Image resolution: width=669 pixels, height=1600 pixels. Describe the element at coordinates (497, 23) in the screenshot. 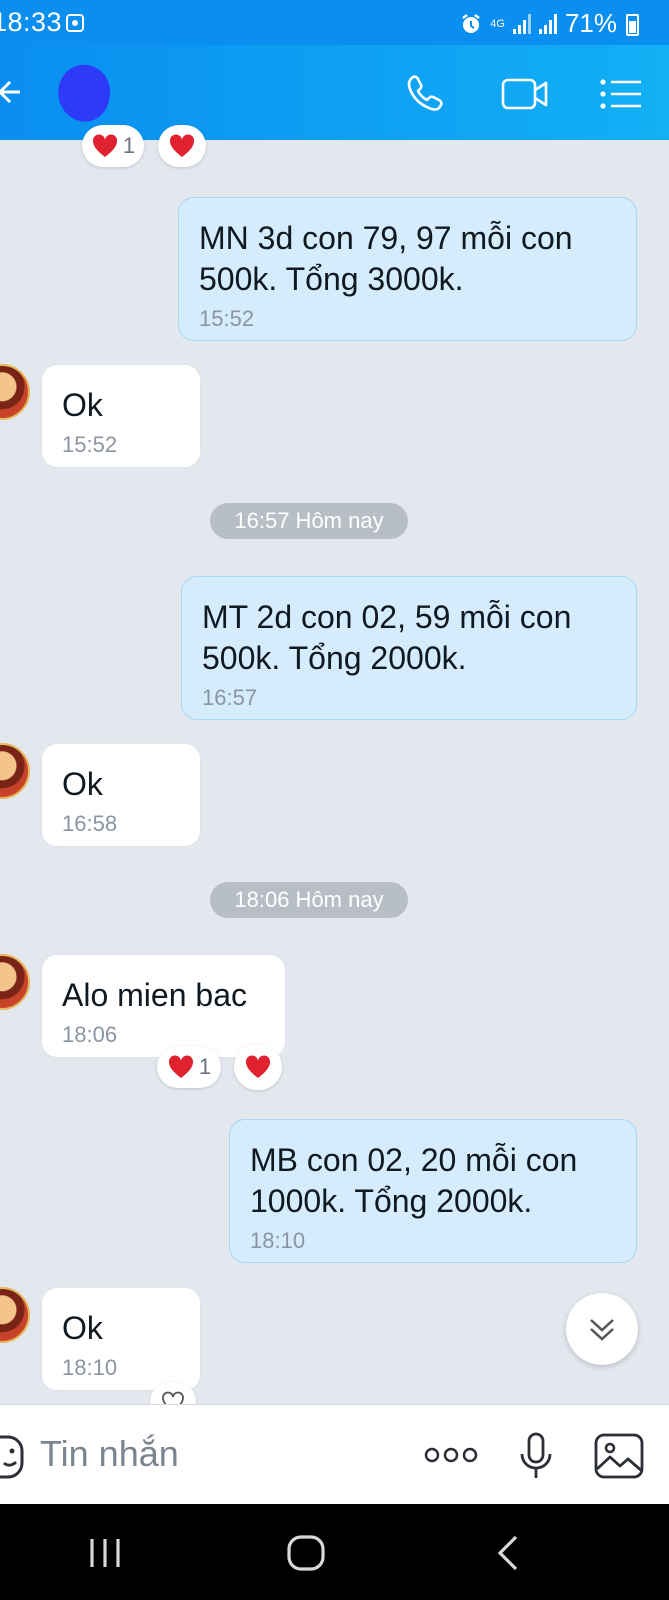

I see `network-type: 4G` at that location.